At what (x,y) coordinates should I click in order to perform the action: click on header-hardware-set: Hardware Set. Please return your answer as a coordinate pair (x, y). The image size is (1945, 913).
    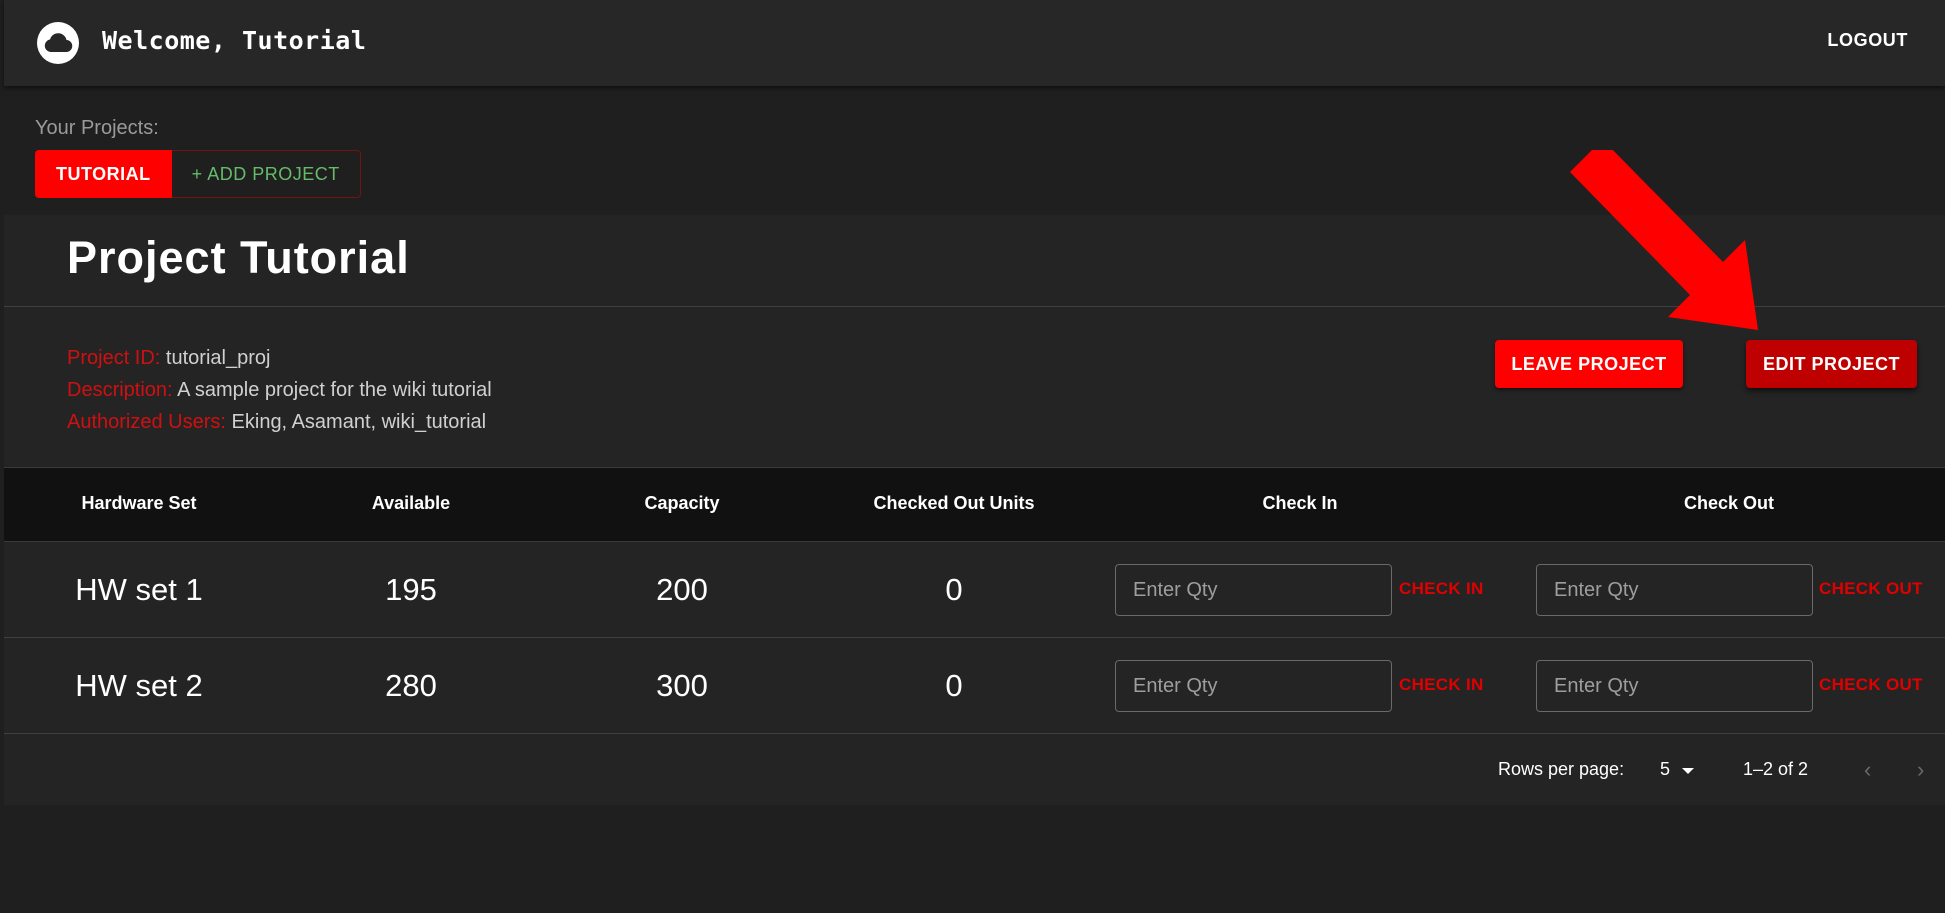
    Looking at the image, I should click on (139, 503).